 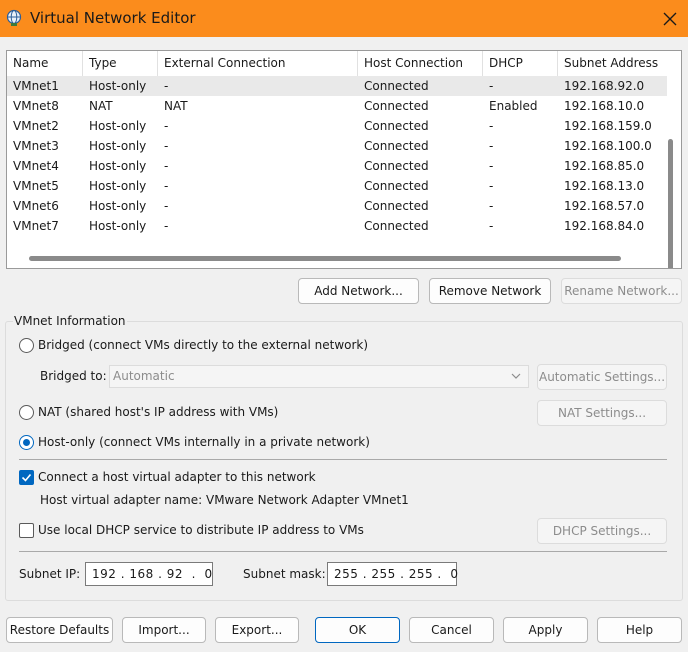 I want to click on close-button, so click(x=670, y=18).